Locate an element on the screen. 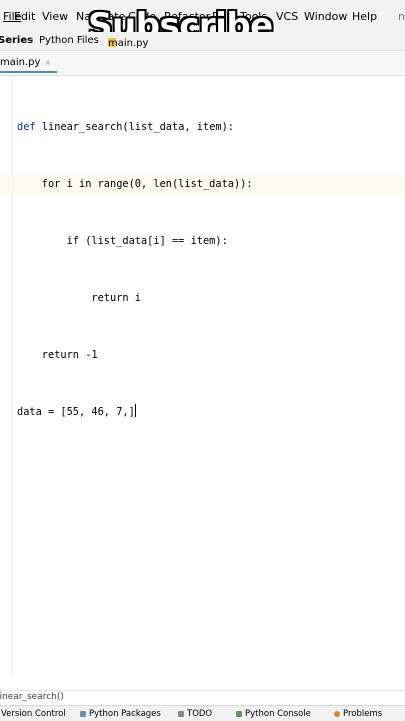 This screenshot has height=721, width=405. tab-problems-label: Problems is located at coordinates (363, 714).